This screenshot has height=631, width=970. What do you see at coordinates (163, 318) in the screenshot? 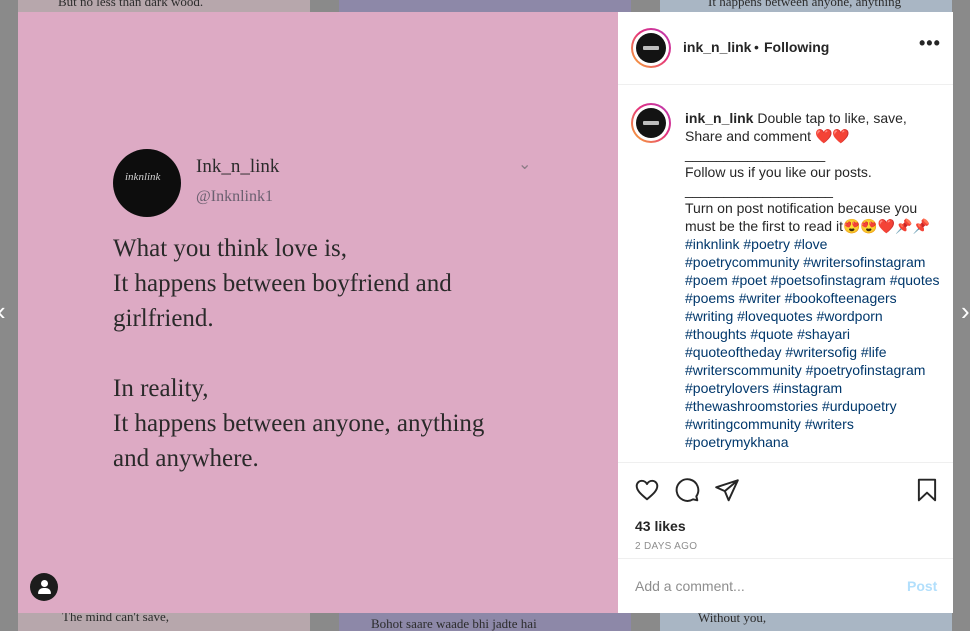
I see `quote-line: girlfriend.` at bounding box center [163, 318].